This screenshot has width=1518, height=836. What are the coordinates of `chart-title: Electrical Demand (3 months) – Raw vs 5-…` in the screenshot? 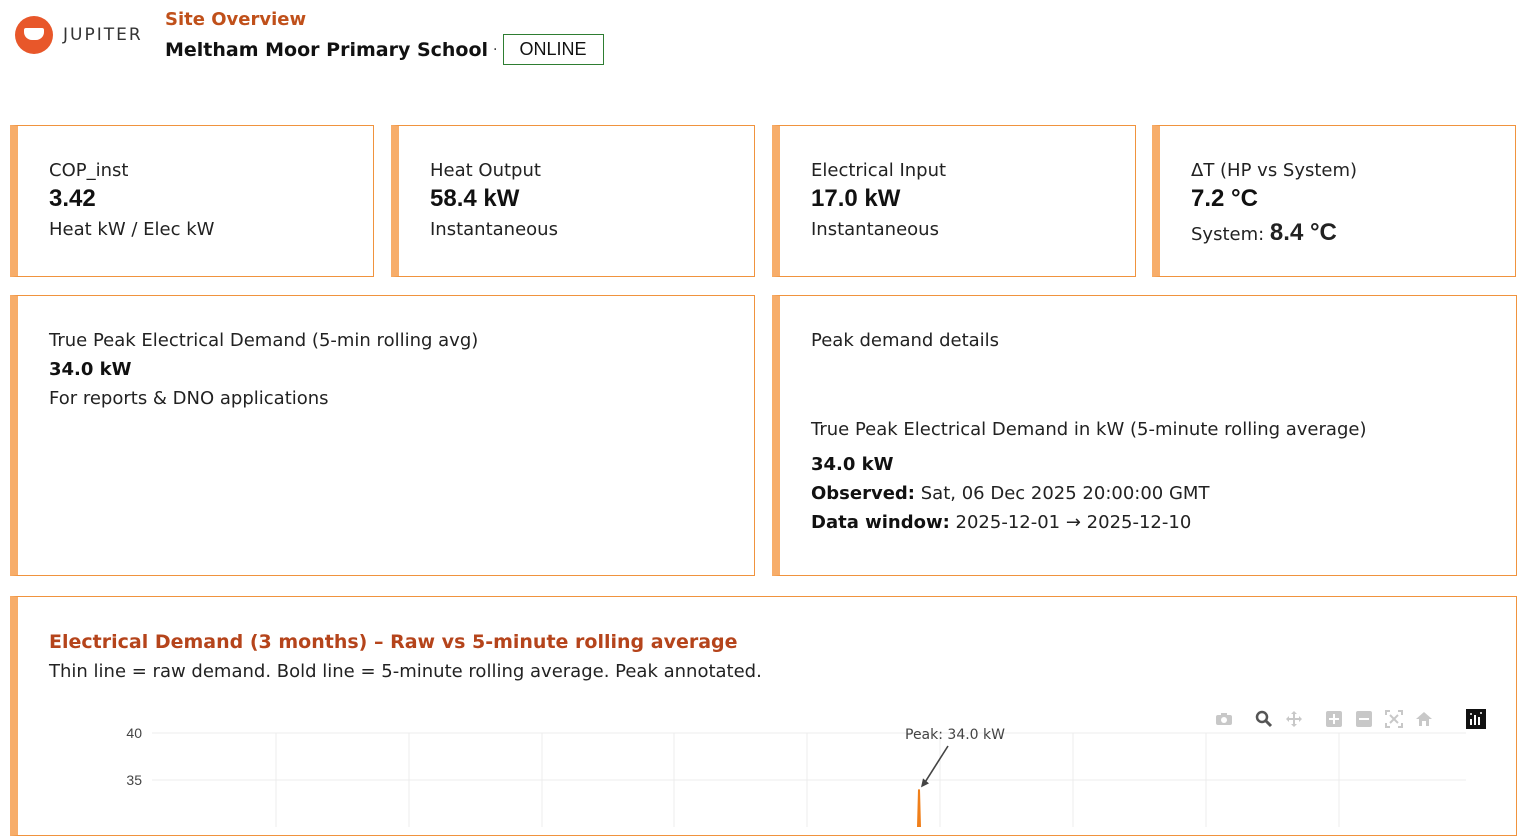 It's located at (393, 642).